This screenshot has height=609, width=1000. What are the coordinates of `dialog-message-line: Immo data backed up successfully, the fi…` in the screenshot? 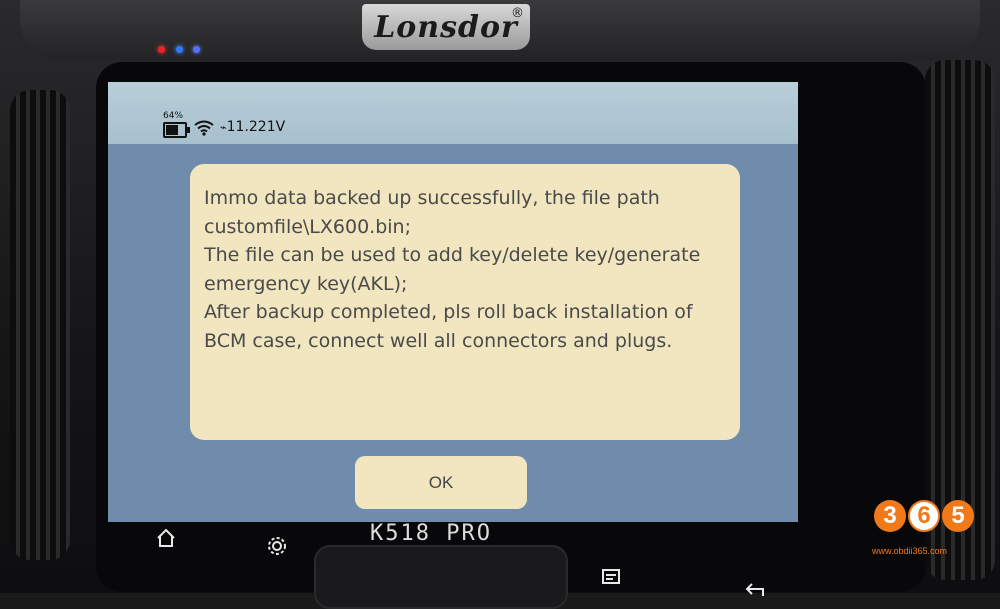 It's located at (432, 198).